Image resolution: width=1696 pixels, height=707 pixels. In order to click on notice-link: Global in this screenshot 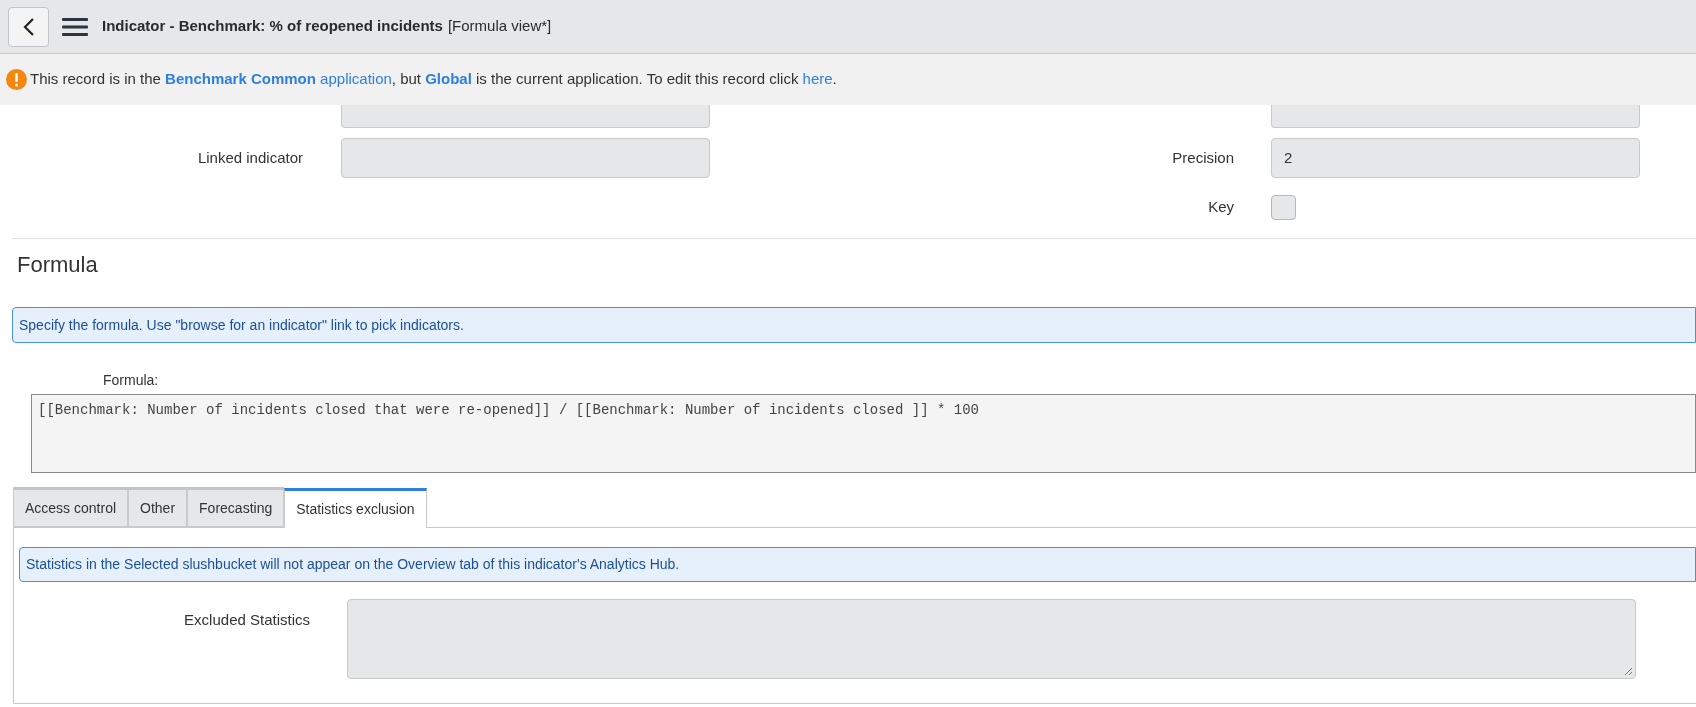, I will do `click(448, 79)`.